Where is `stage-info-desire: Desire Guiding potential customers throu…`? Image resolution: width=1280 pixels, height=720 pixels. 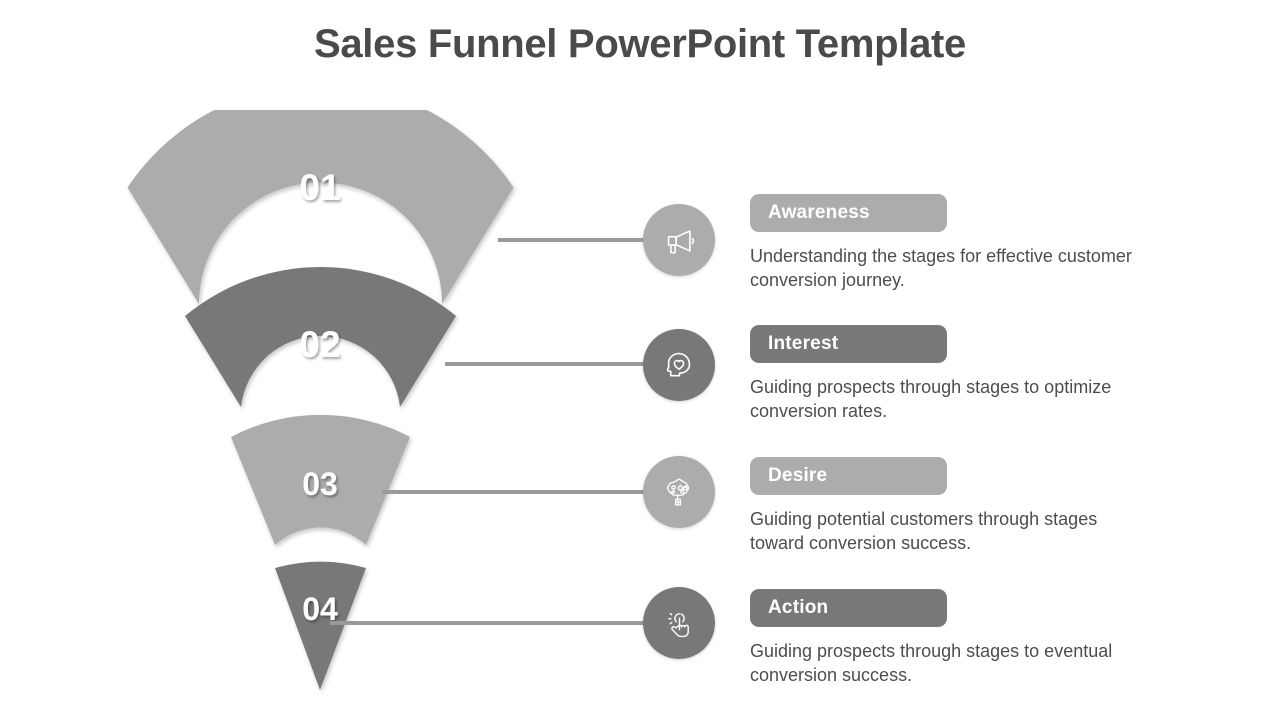
stage-info-desire: Desire Guiding potential customers throu… is located at coordinates (950, 506).